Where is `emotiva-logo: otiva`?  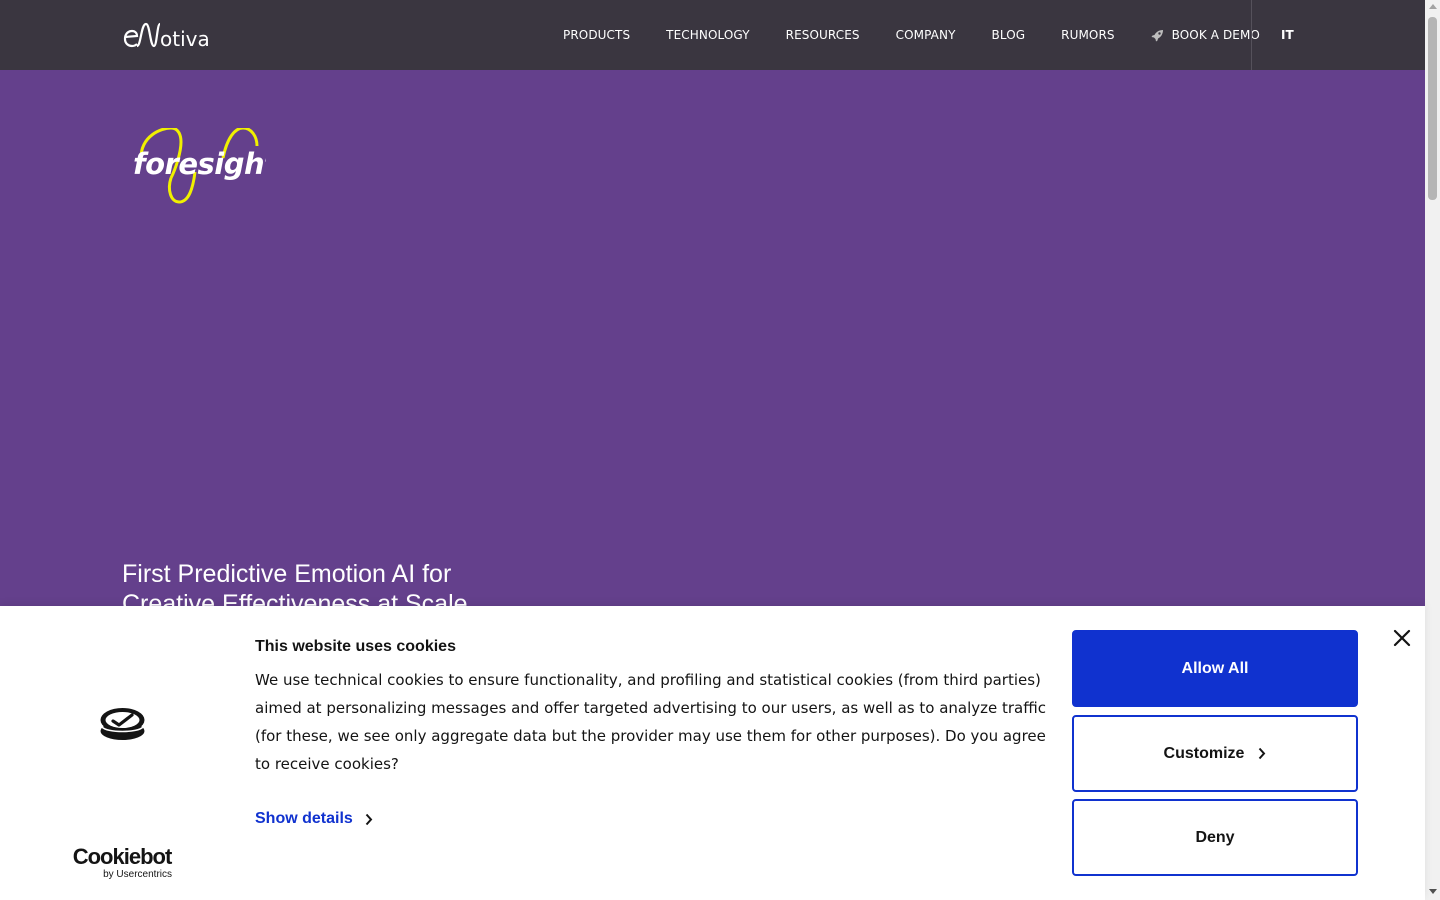 emotiva-logo: otiva is located at coordinates (179, 35).